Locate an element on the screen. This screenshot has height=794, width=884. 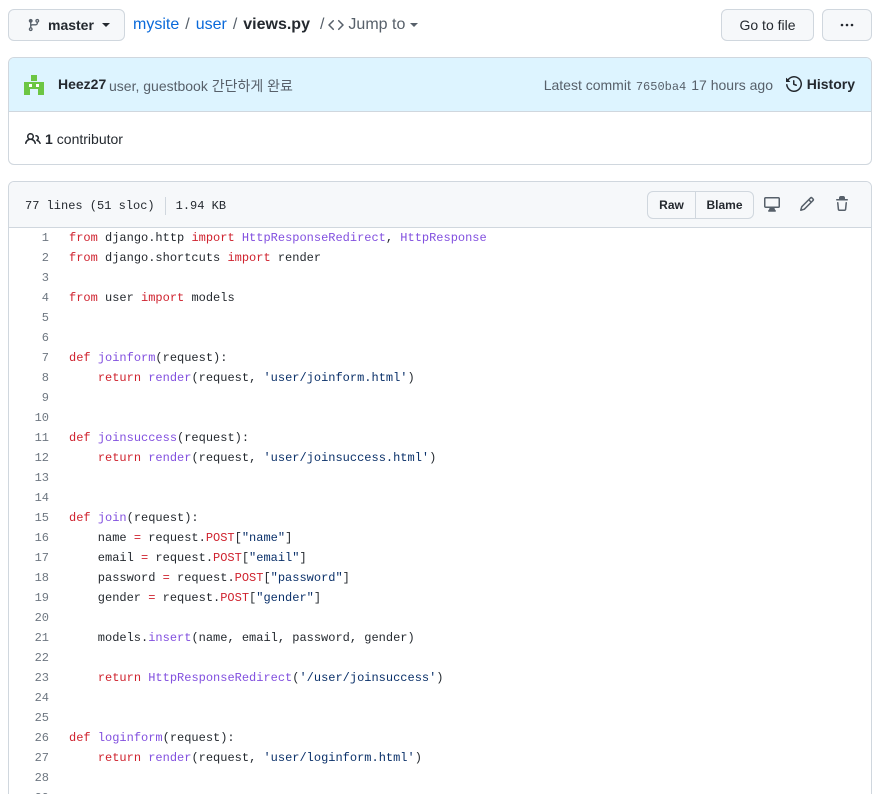
code-token: user is located at coordinates (119, 298).